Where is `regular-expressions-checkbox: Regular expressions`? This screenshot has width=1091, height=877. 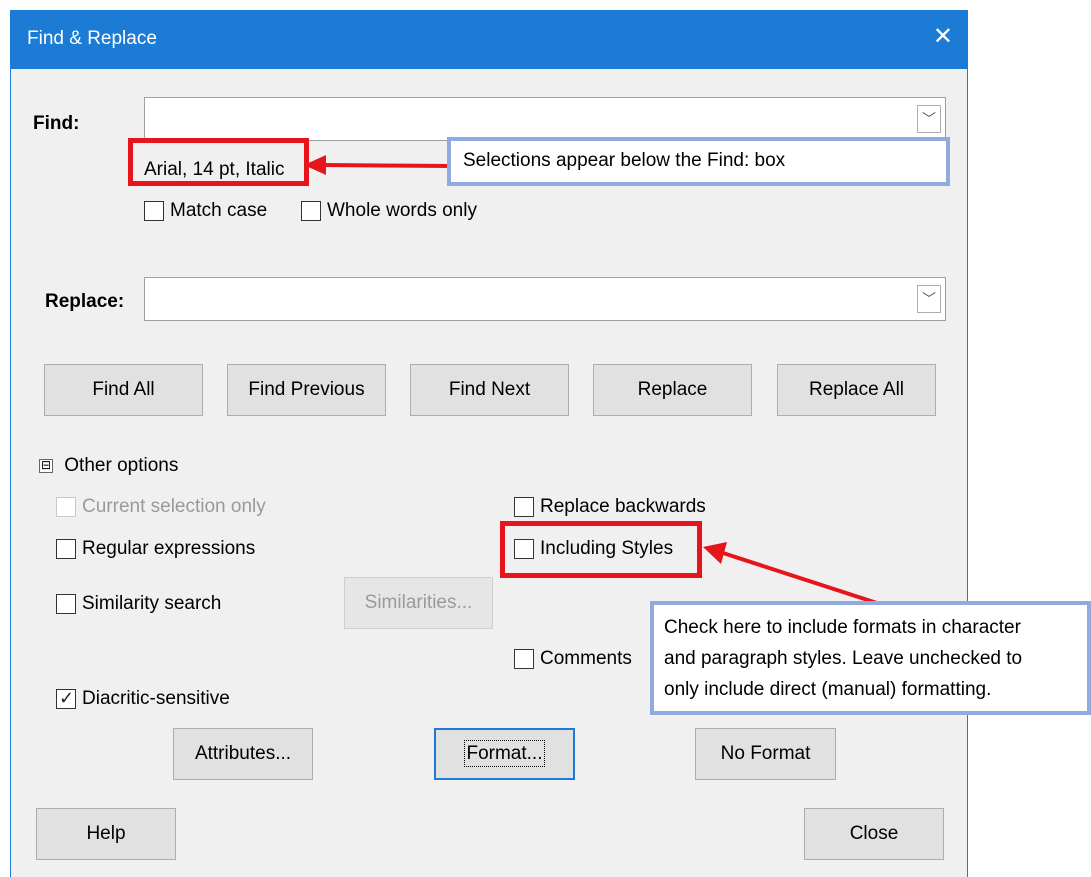
regular-expressions-checkbox: Regular expressions is located at coordinates (155, 549).